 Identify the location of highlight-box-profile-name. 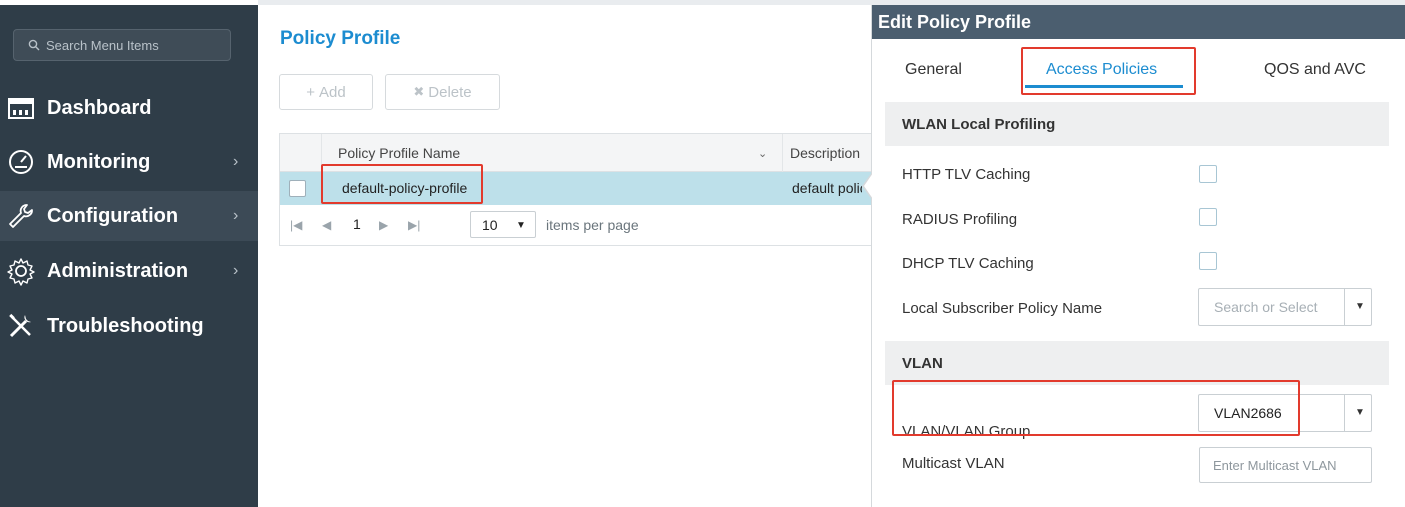
(402, 184).